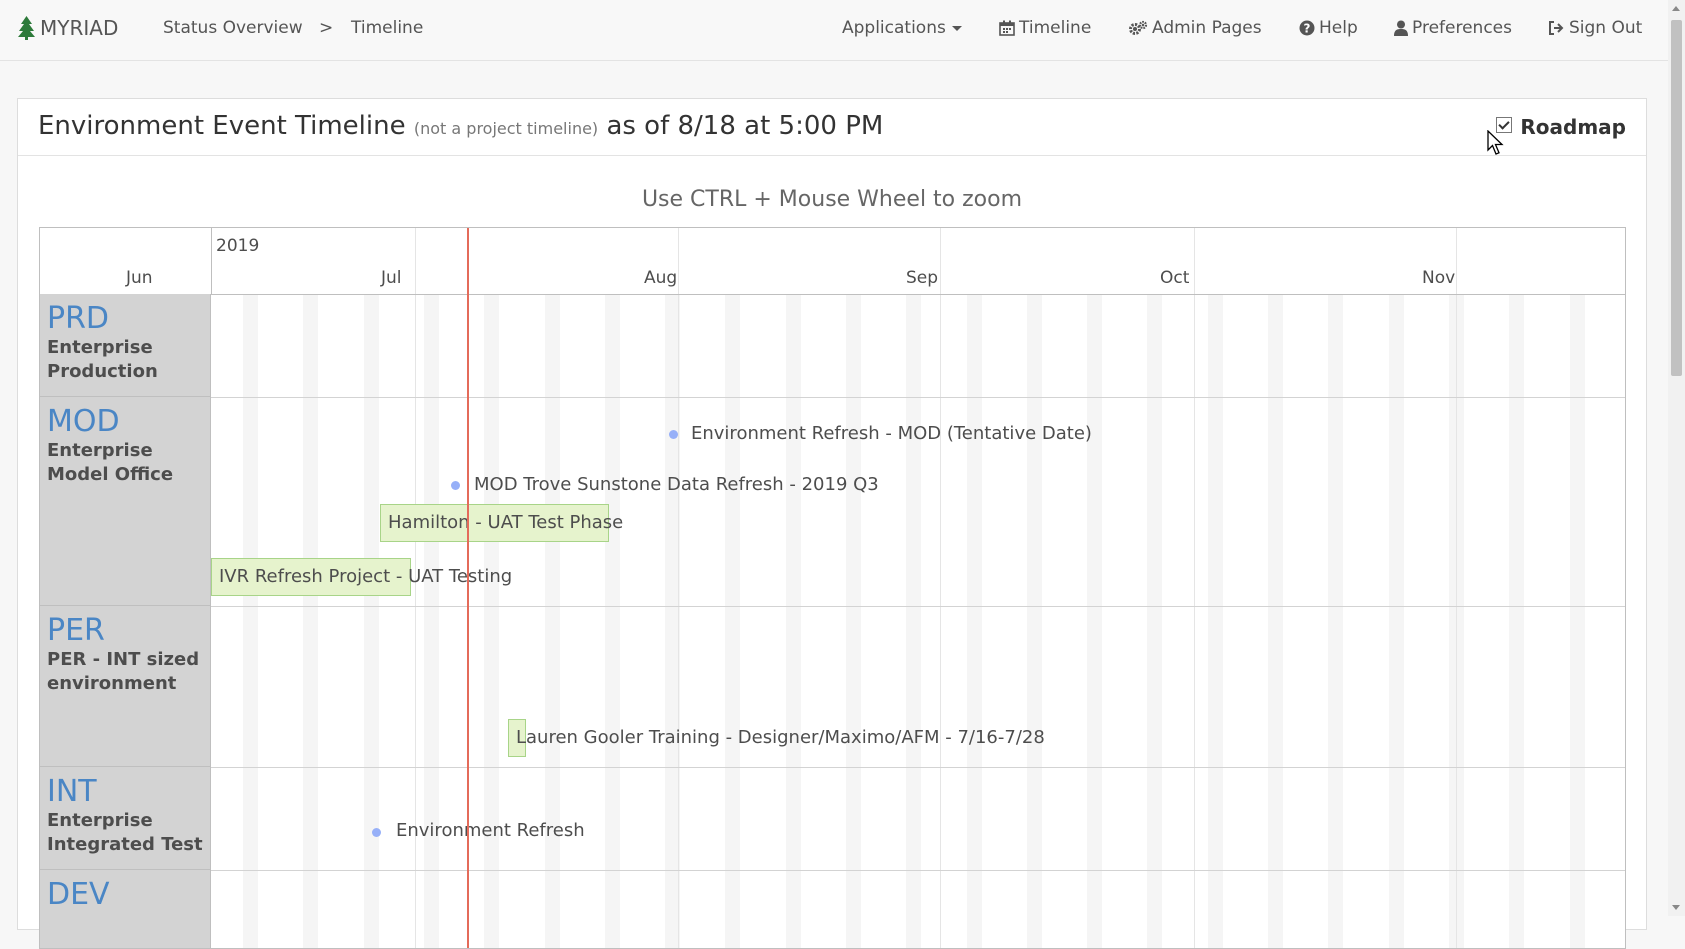  I want to click on group-code: INT, so click(125, 792).